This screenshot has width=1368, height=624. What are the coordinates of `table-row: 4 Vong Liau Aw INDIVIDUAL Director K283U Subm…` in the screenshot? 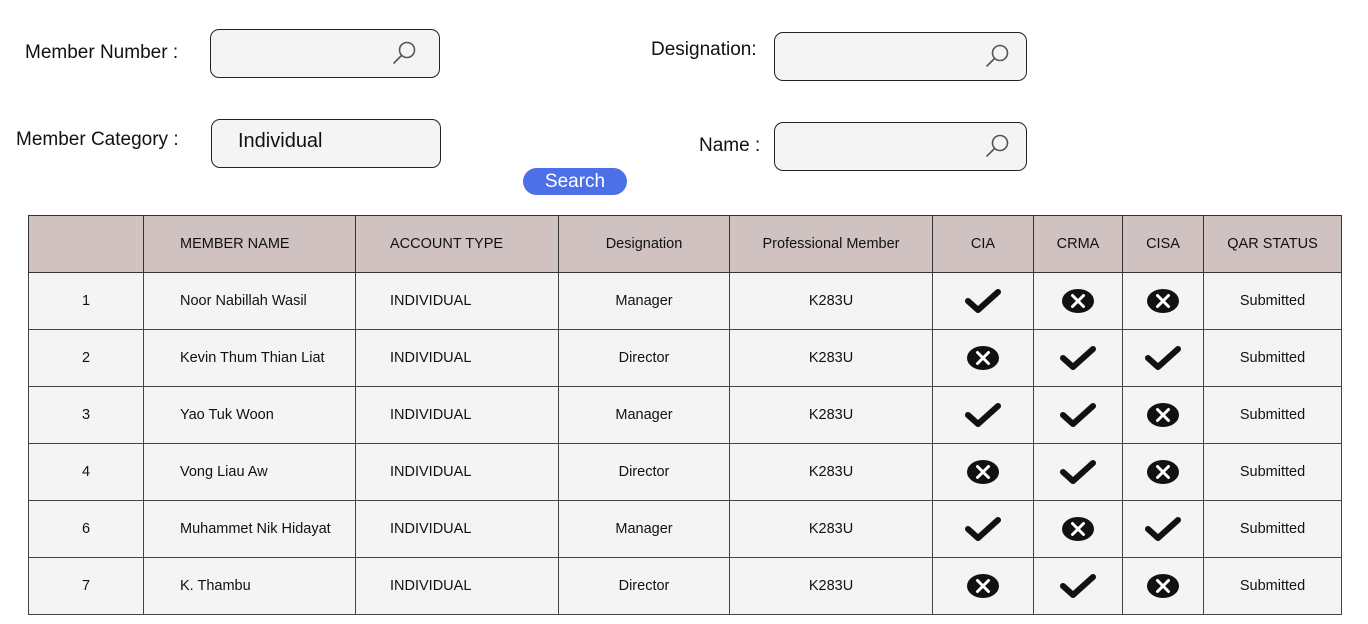 It's located at (685, 472).